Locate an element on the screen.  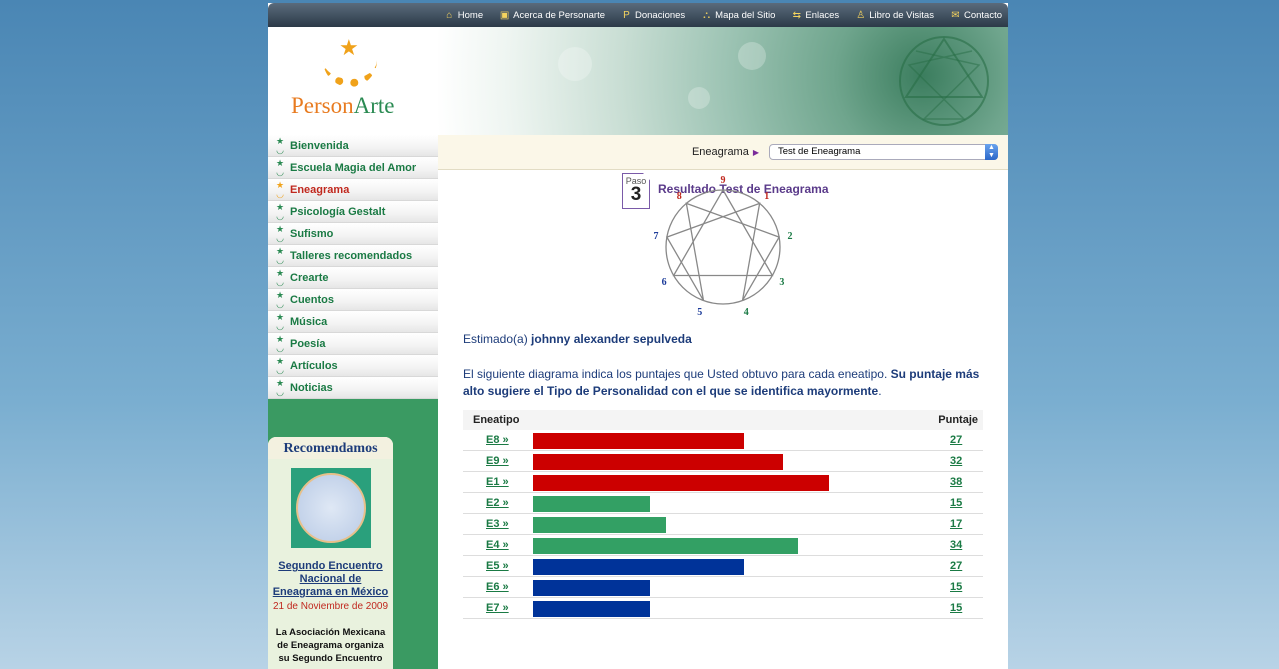
eneatipo-link: E5 » is located at coordinates (497, 566).